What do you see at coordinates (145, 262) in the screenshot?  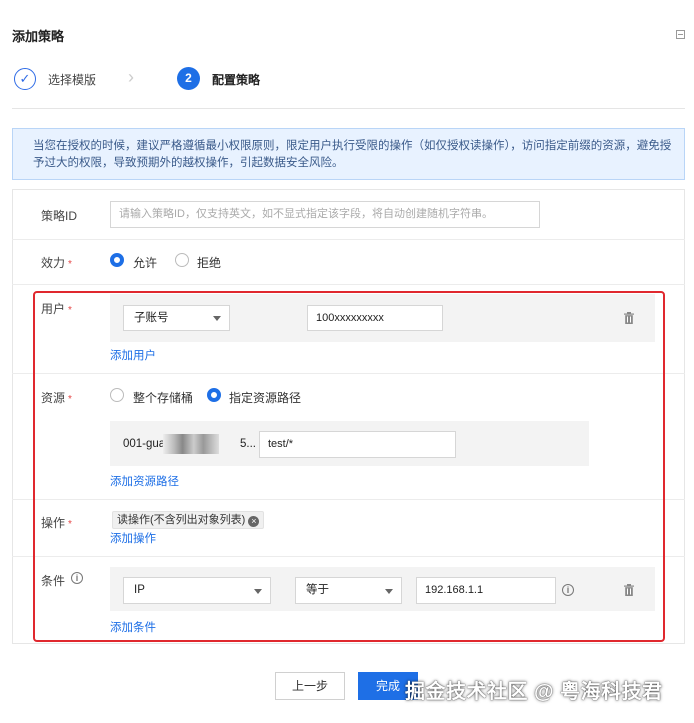 I see `effect-allow-label: 允许` at bounding box center [145, 262].